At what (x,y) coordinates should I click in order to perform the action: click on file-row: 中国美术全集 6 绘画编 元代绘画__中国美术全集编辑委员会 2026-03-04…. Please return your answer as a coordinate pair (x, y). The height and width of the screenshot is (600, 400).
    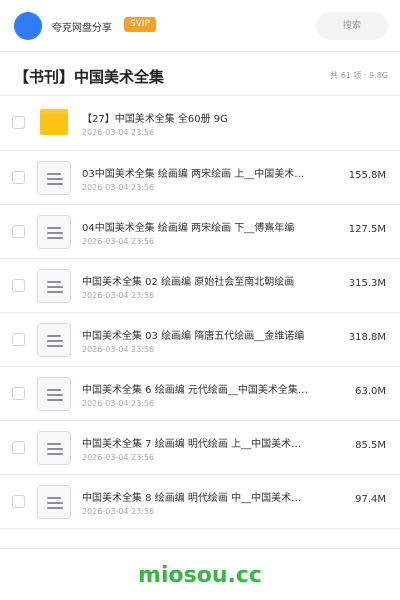
    Looking at the image, I should click on (200, 394).